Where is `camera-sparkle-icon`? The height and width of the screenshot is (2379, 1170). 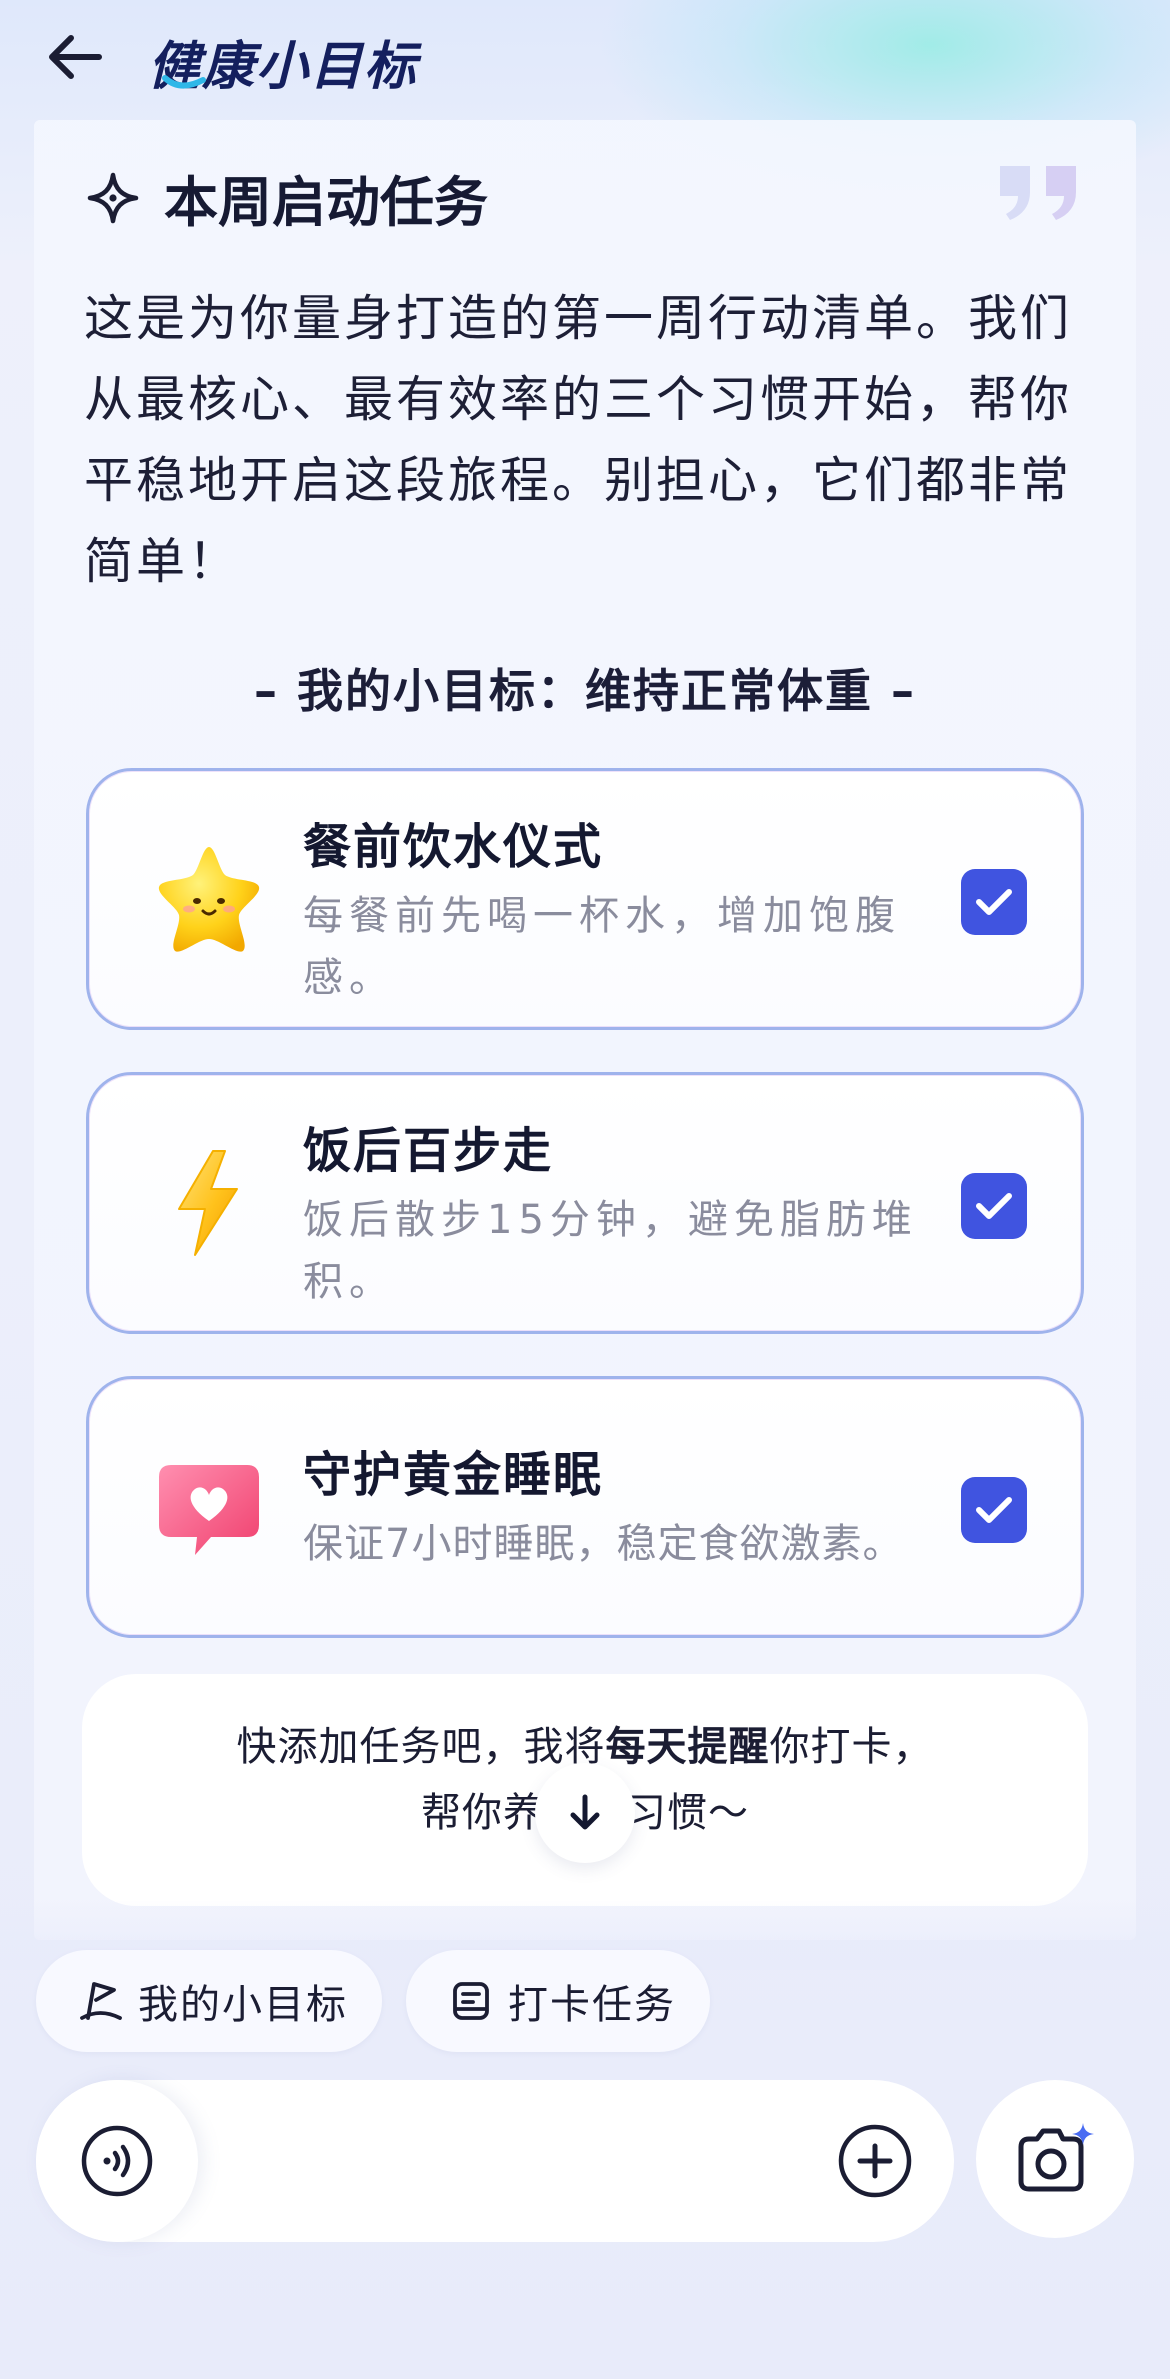
camera-sparkle-icon is located at coordinates (1056, 2157).